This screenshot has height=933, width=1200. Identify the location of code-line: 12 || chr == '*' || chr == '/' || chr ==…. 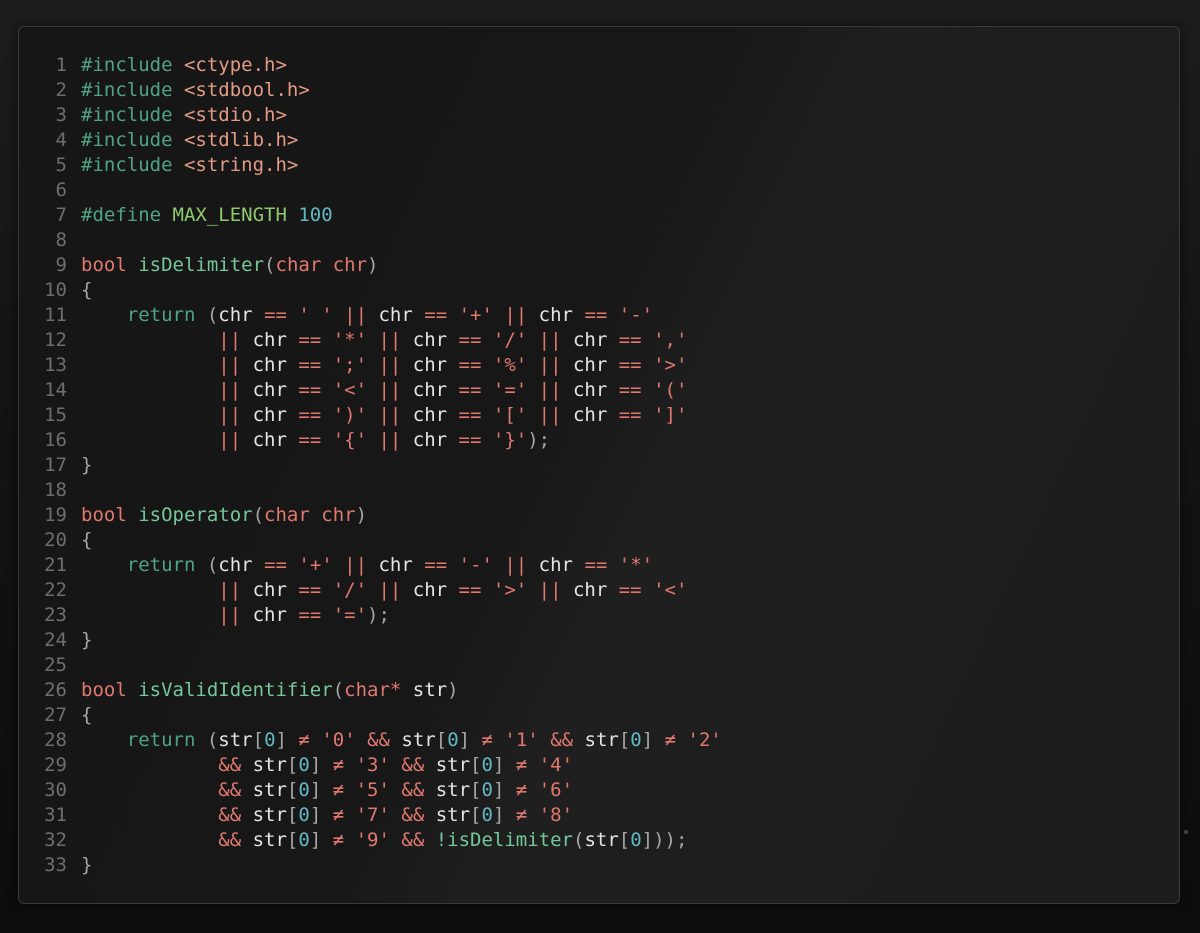
(599, 340).